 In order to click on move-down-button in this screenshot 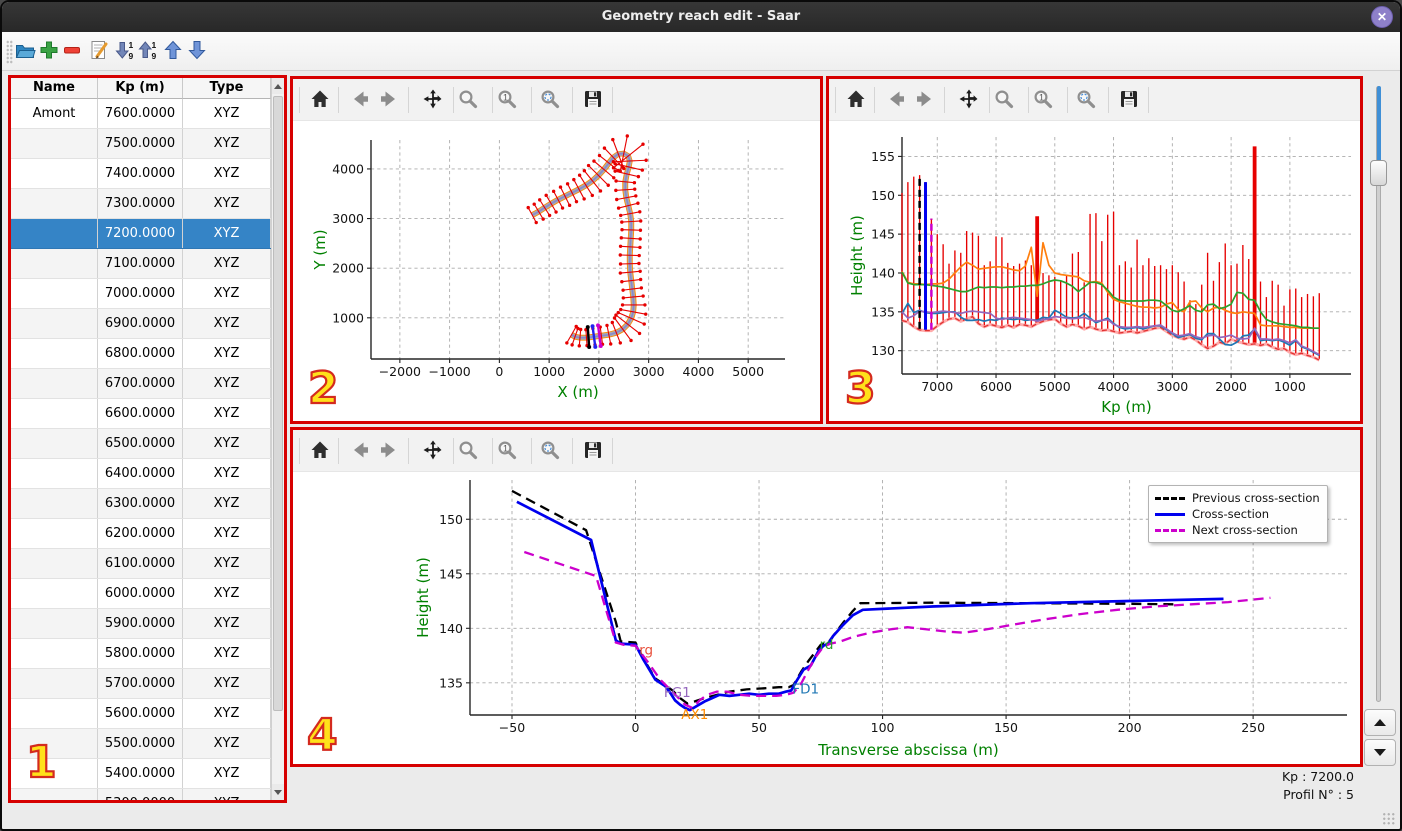, I will do `click(197, 51)`.